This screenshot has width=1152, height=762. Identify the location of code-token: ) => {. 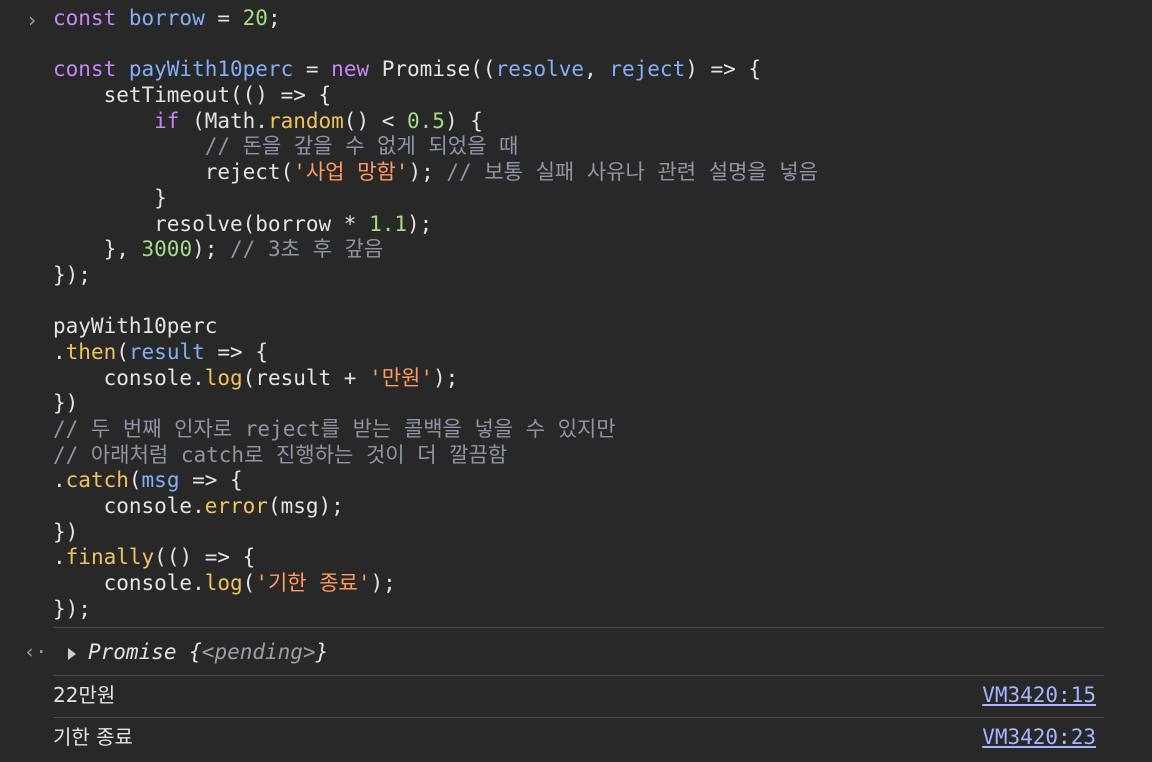
(723, 69).